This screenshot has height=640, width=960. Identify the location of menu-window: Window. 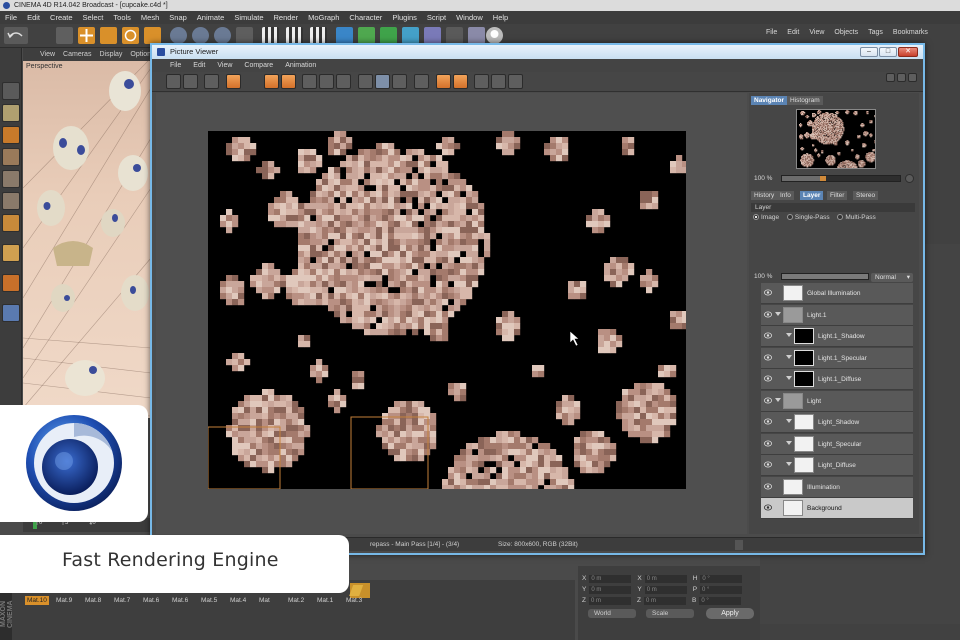
(469, 17).